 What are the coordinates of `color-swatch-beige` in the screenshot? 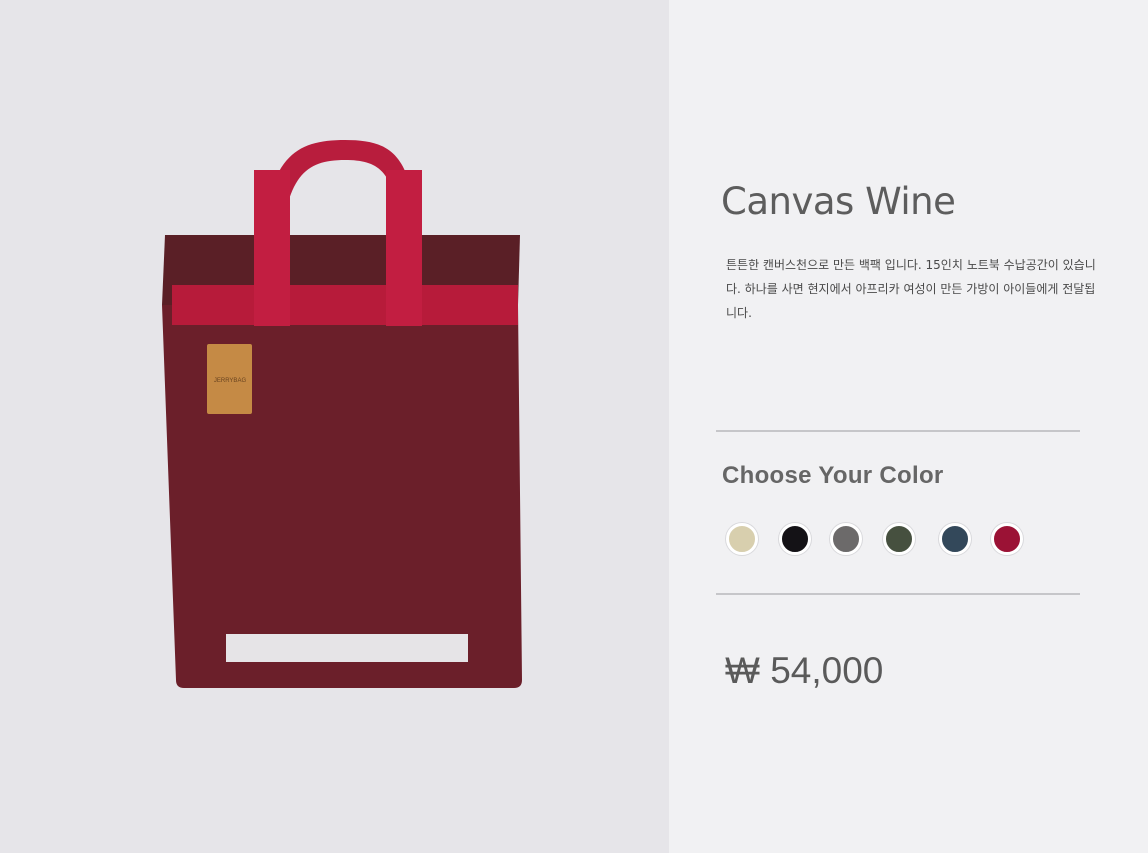 It's located at (742, 539).